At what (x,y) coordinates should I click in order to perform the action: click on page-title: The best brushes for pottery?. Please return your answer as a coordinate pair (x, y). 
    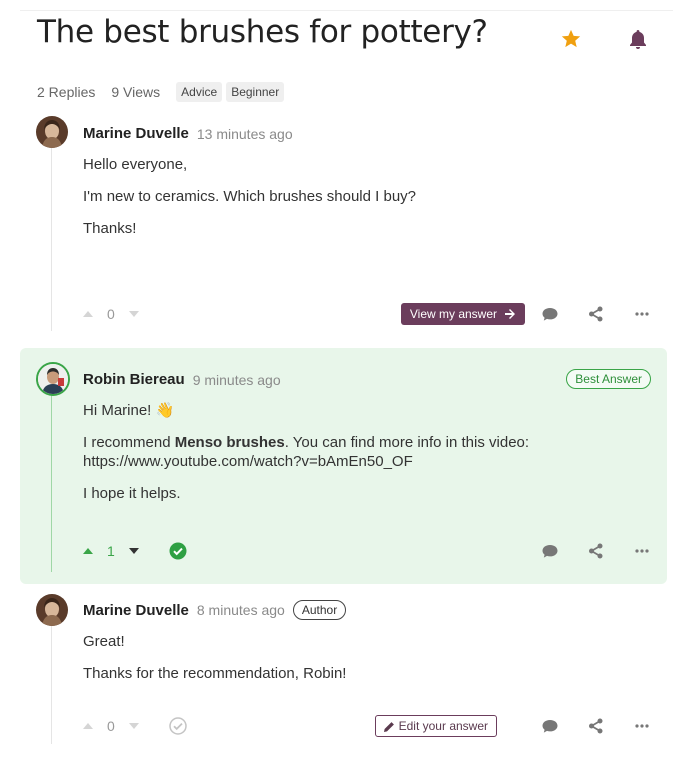
    Looking at the image, I should click on (262, 32).